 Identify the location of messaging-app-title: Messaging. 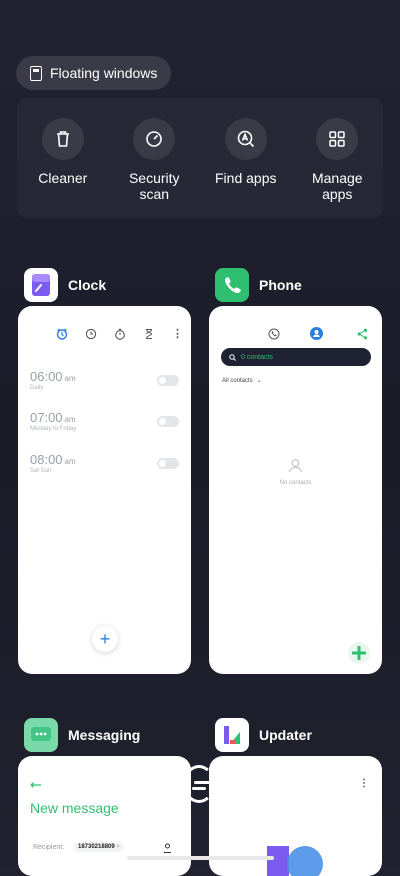
(104, 735).